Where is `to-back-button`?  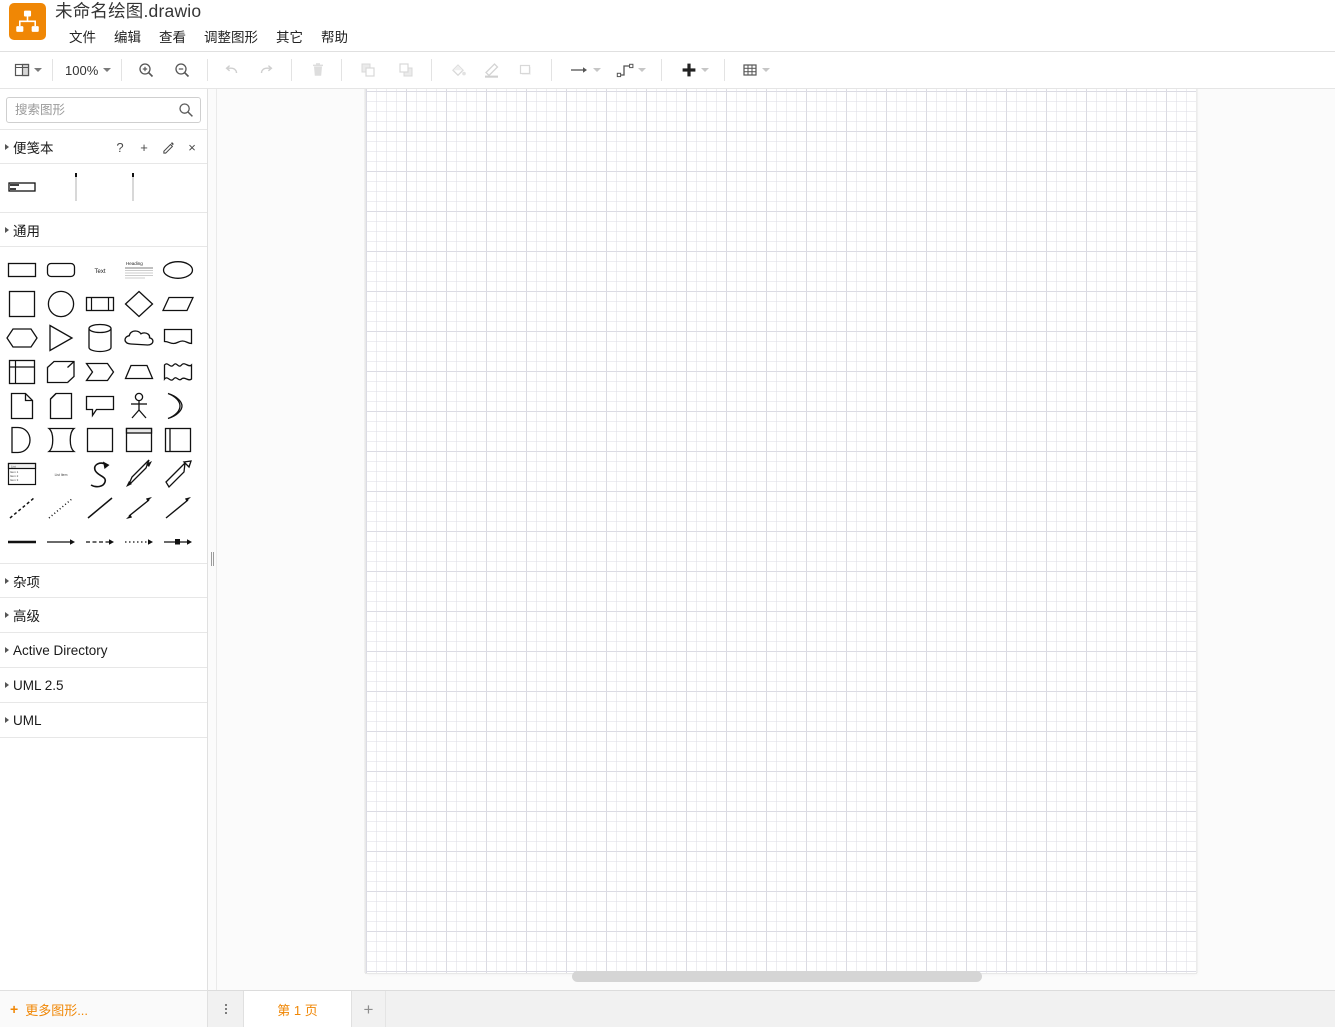
to-back-button is located at coordinates (406, 70).